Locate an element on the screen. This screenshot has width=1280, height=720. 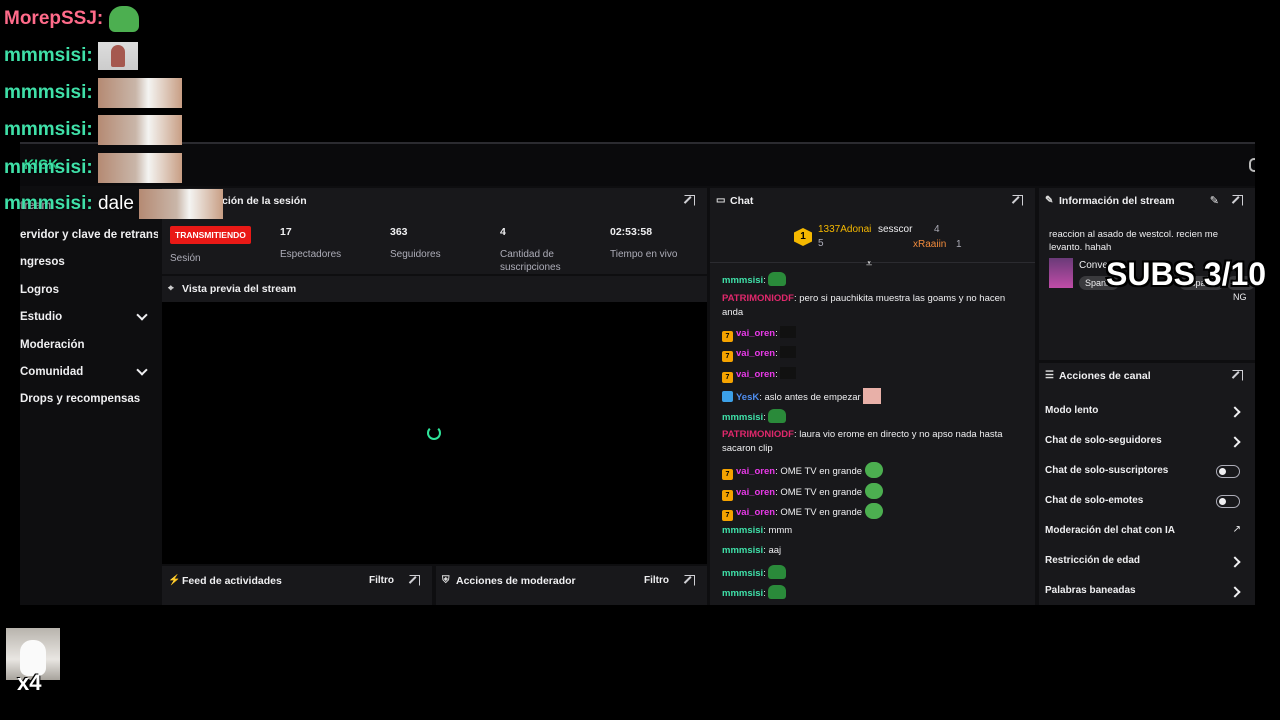
chat-message: mmmsisi: aaj is located at coordinates (872, 551).